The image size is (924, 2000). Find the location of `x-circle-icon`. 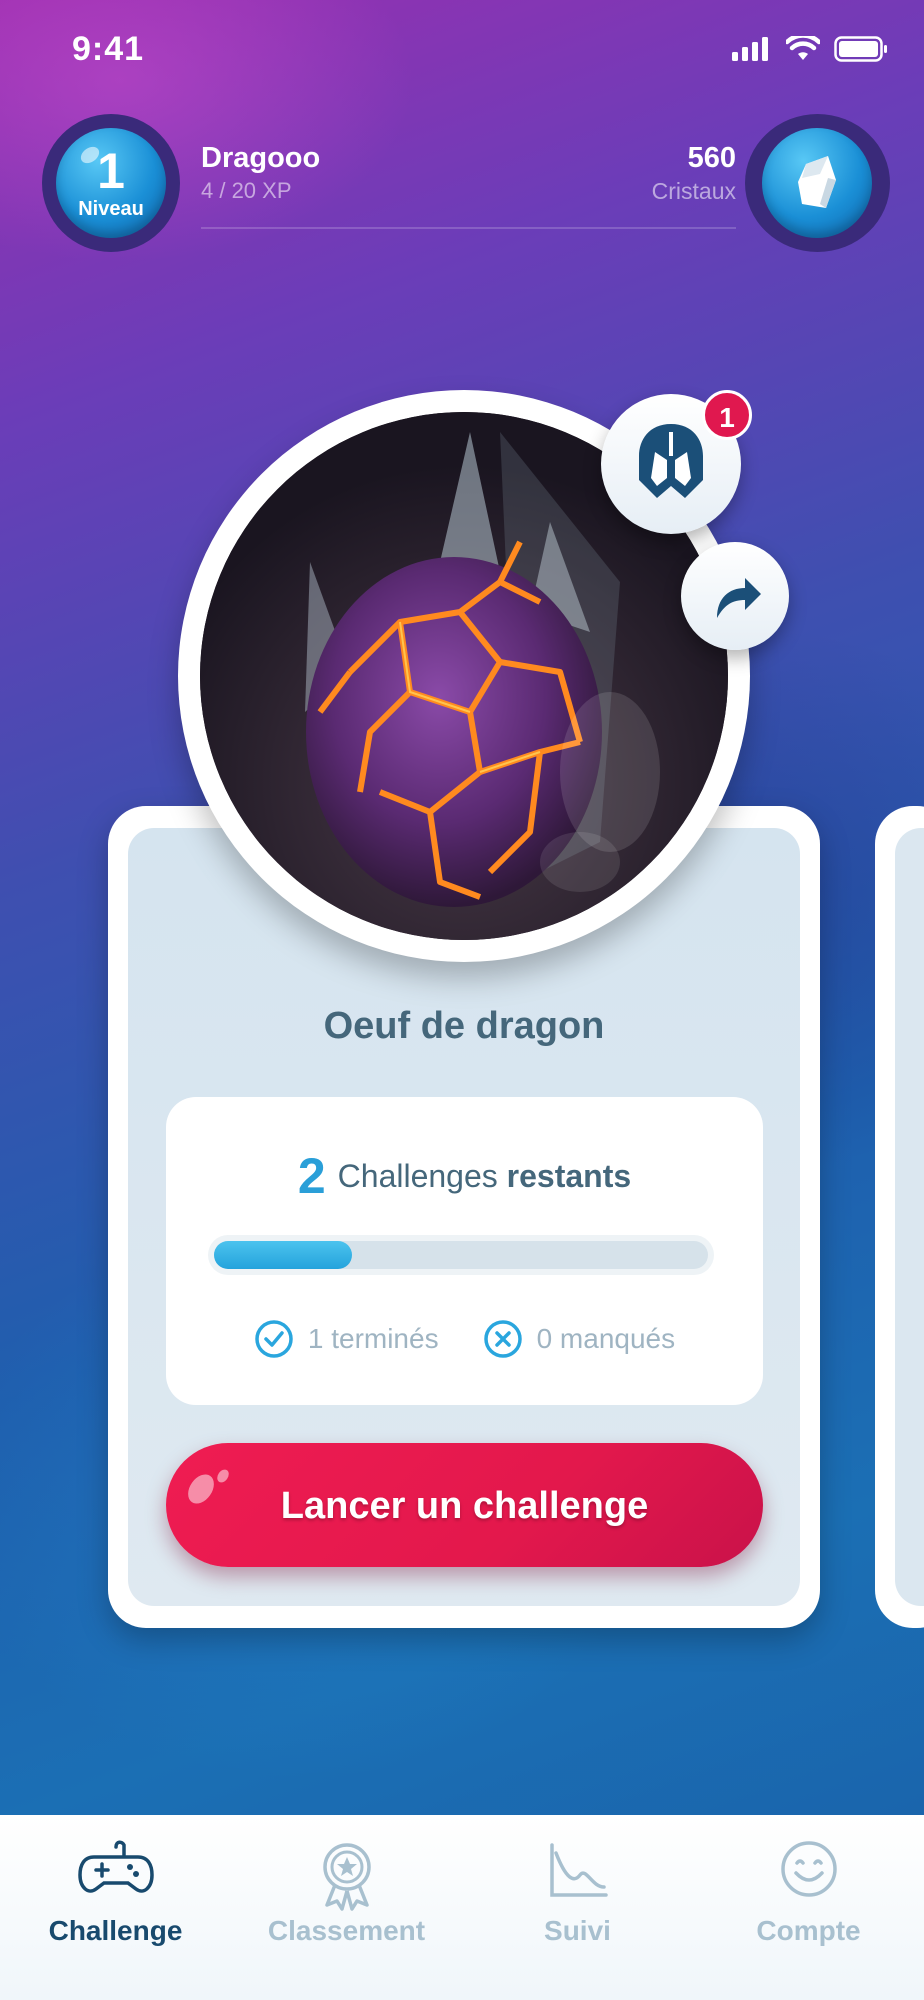

x-circle-icon is located at coordinates (502, 1339).